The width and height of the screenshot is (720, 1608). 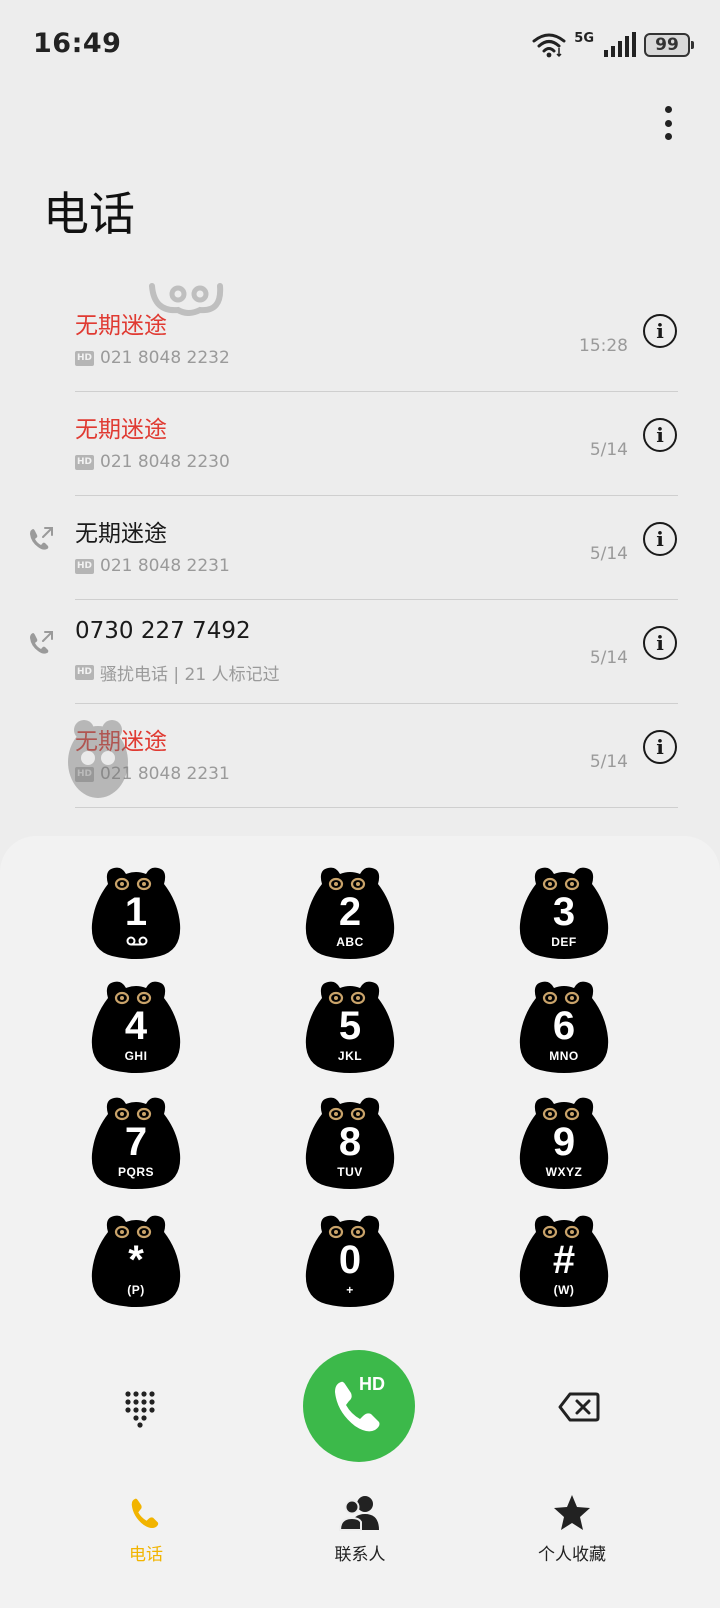 I want to click on status-icons: 5G 99, so click(x=613, y=45).